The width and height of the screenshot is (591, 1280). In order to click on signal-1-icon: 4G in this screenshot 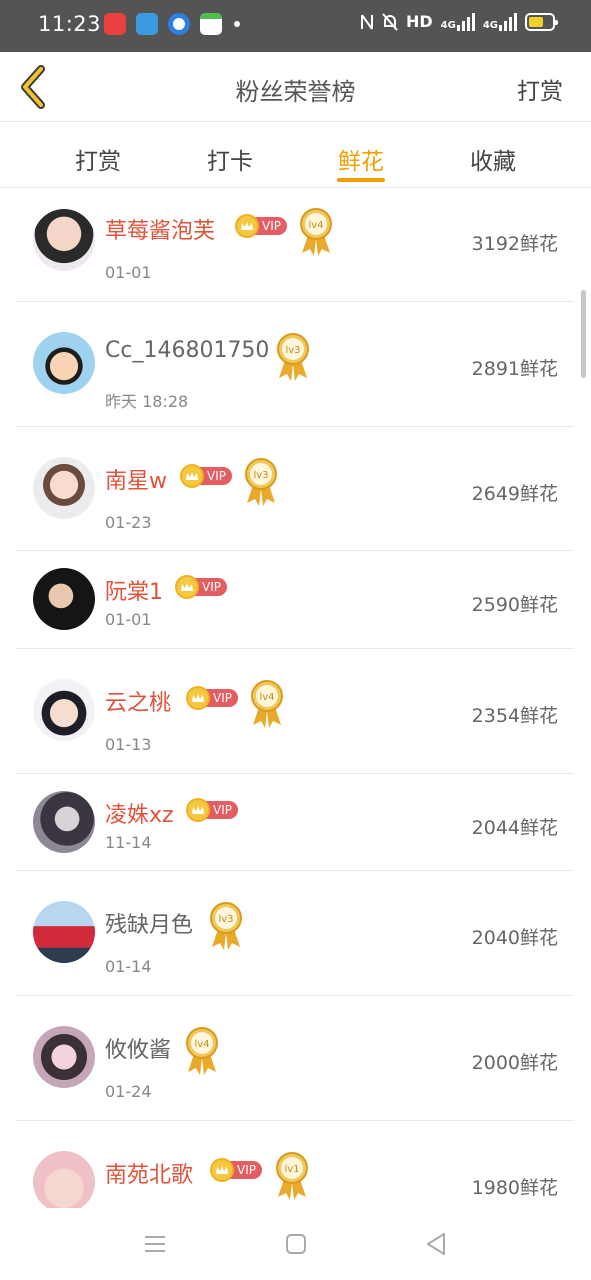, I will do `click(458, 21)`.